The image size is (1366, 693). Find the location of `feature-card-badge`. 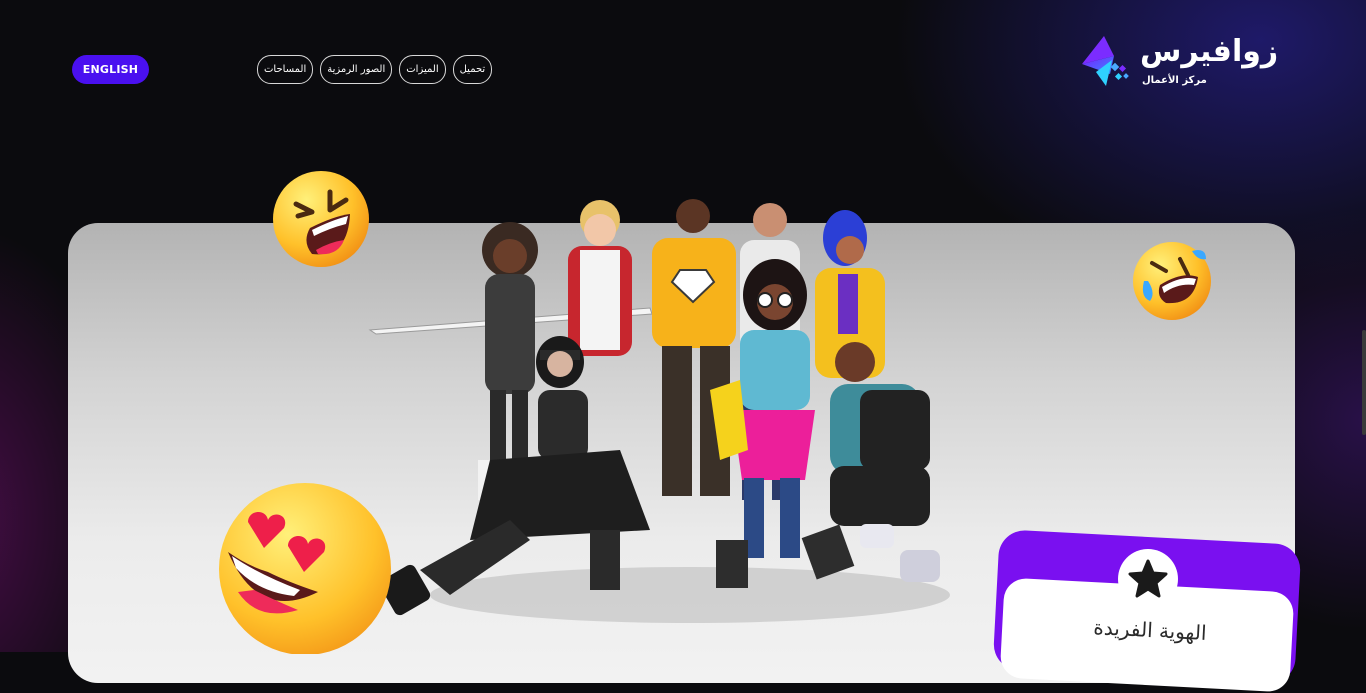

feature-card-badge is located at coordinates (1148, 579).